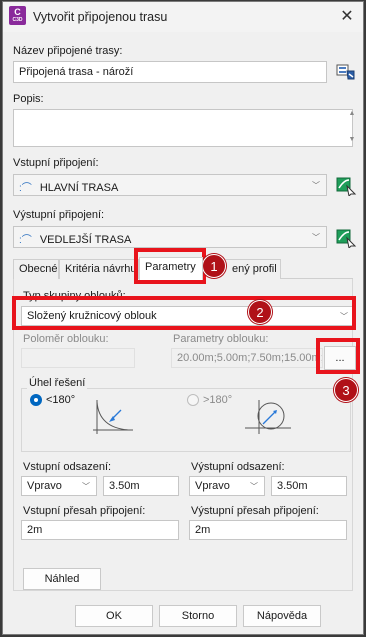  I want to click on highlight-curve-group, so click(184, 313).